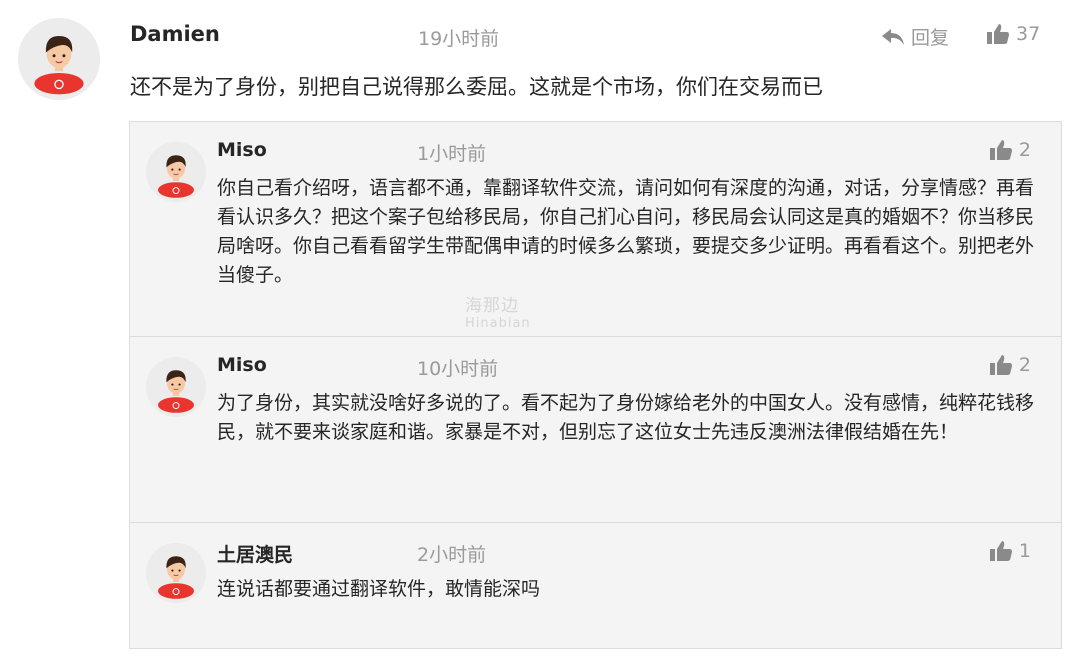 The width and height of the screenshot is (1080, 666). What do you see at coordinates (459, 39) in the screenshot?
I see `main-comment-time: 19小时前` at bounding box center [459, 39].